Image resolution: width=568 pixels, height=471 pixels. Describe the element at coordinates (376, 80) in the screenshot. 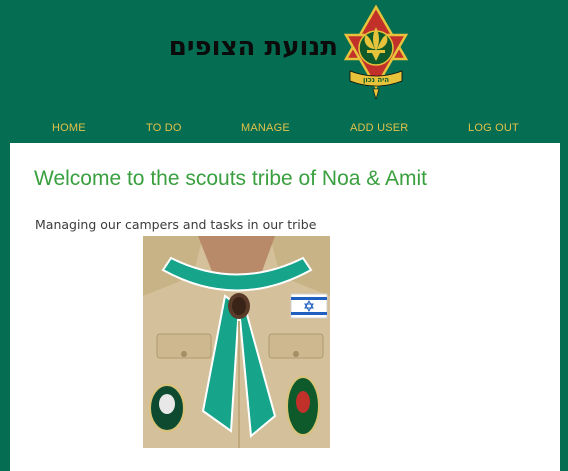

I see `logo-motto: היה נכון` at that location.